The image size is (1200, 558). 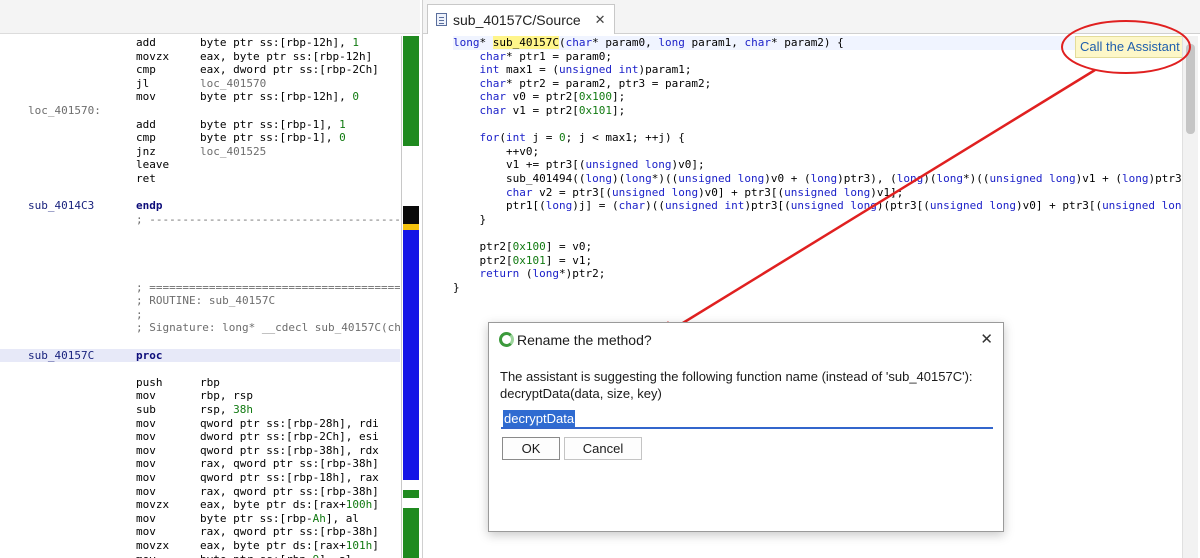 What do you see at coordinates (200, 478) in the screenshot?
I see `asm-line: mov qword ptr ss:[rbp-18h], rax` at bounding box center [200, 478].